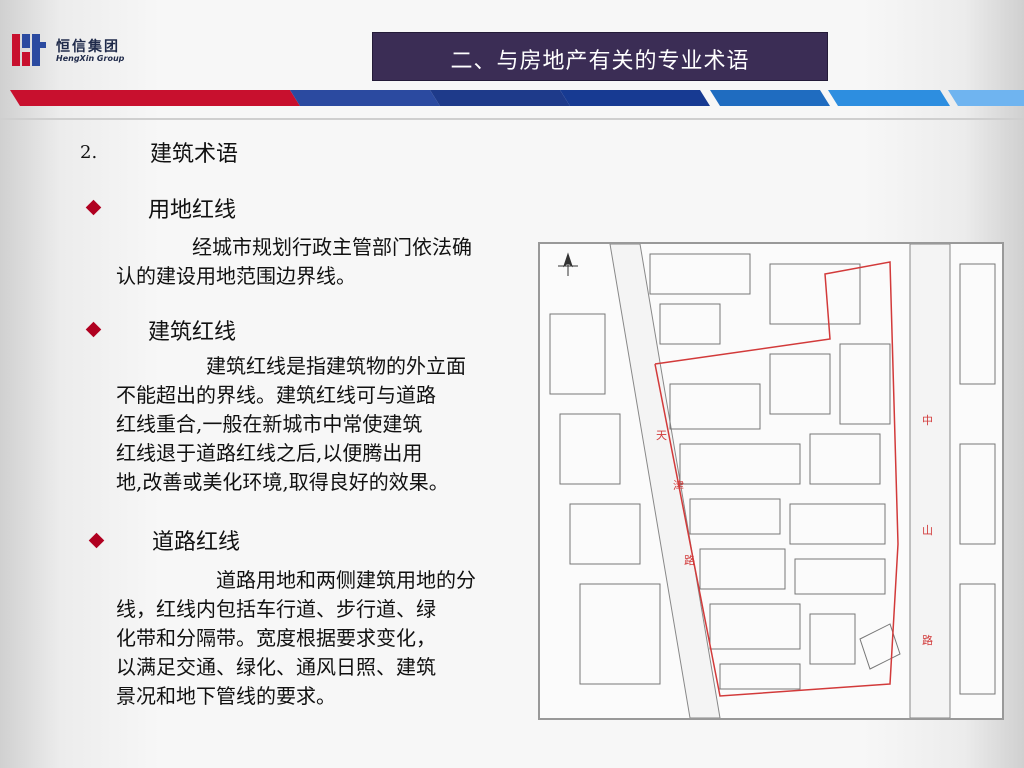 Image resolution: width=1024 pixels, height=768 pixels. I want to click on right-road-label-3: 路, so click(927, 640).